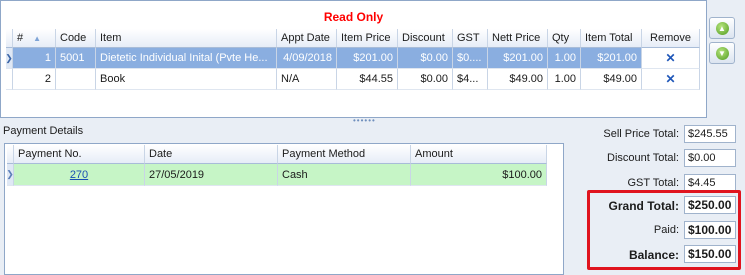  I want to click on move-up-icon: ▲, so click(722, 28).